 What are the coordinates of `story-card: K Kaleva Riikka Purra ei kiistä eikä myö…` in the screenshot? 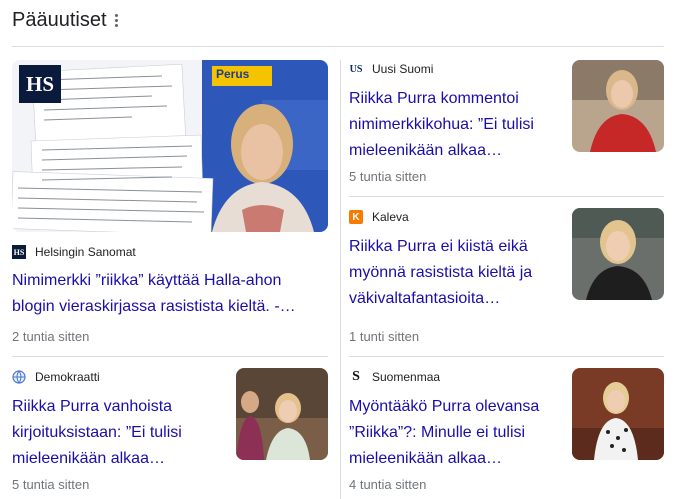 It's located at (506, 278).